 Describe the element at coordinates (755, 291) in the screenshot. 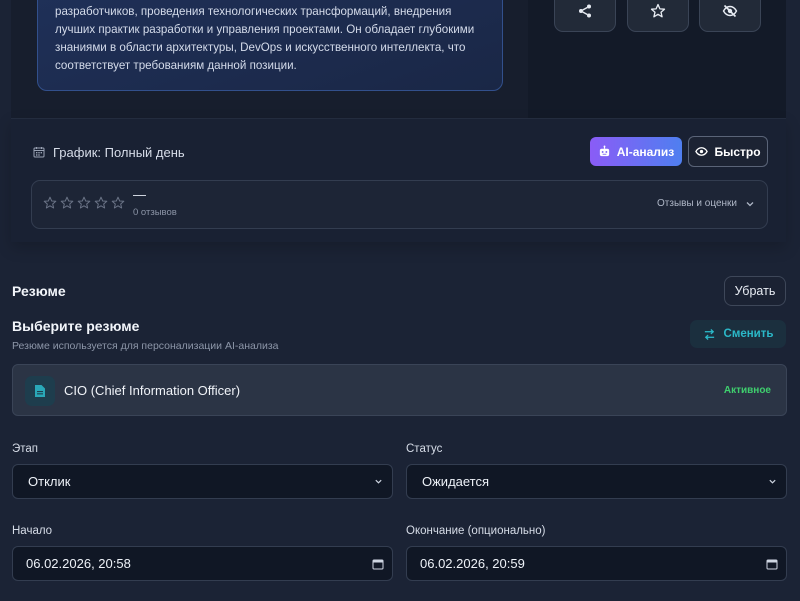

I see `remove-resume-button: Убрать` at that location.